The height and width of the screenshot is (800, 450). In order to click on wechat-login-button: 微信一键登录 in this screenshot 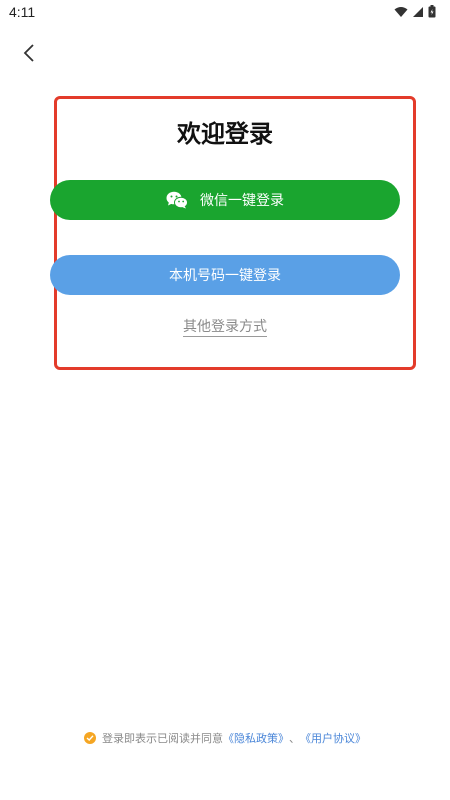, I will do `click(225, 200)`.